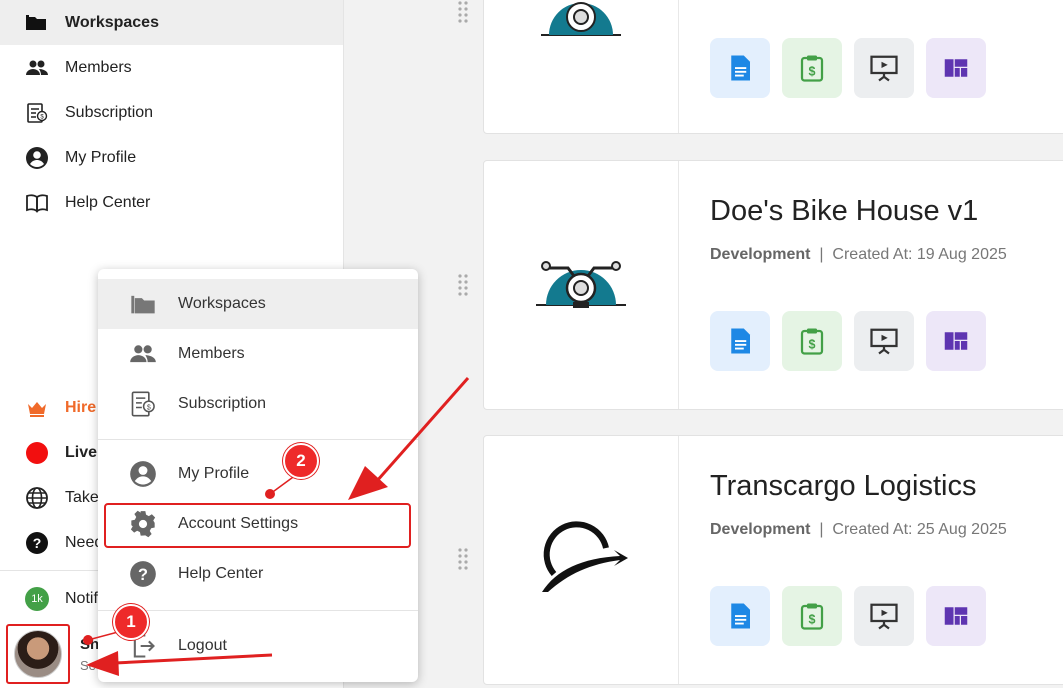 The height and width of the screenshot is (688, 1063). I want to click on notification-badge: 1k, so click(37, 599).